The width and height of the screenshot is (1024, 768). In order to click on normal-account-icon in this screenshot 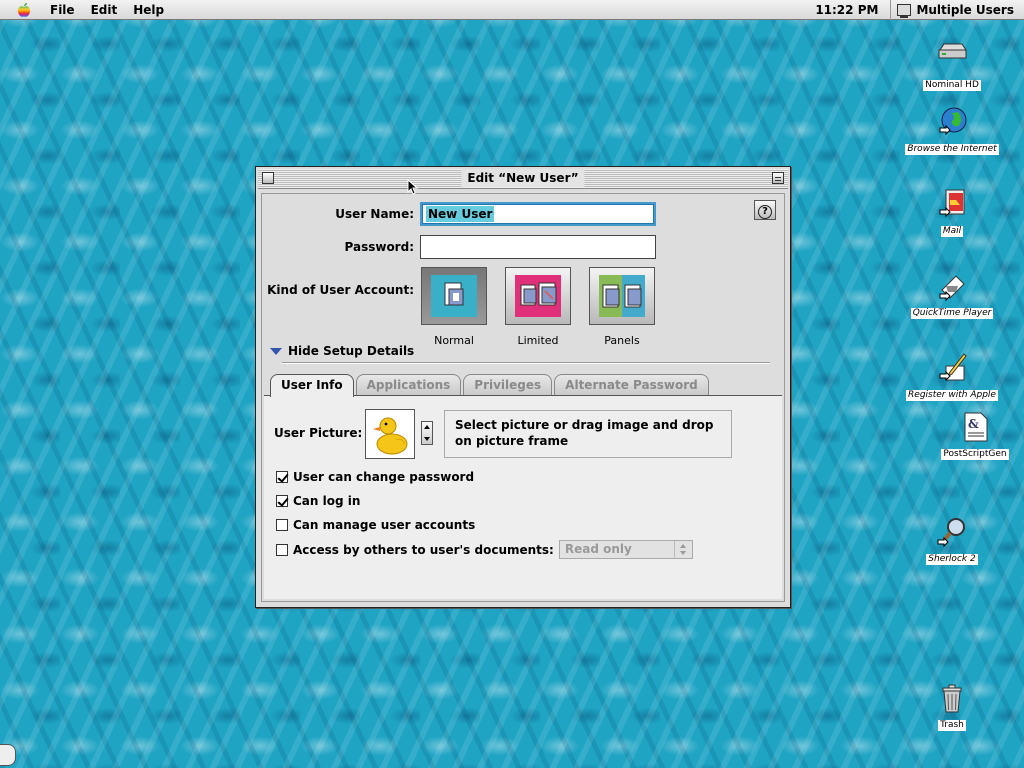, I will do `click(454, 296)`.